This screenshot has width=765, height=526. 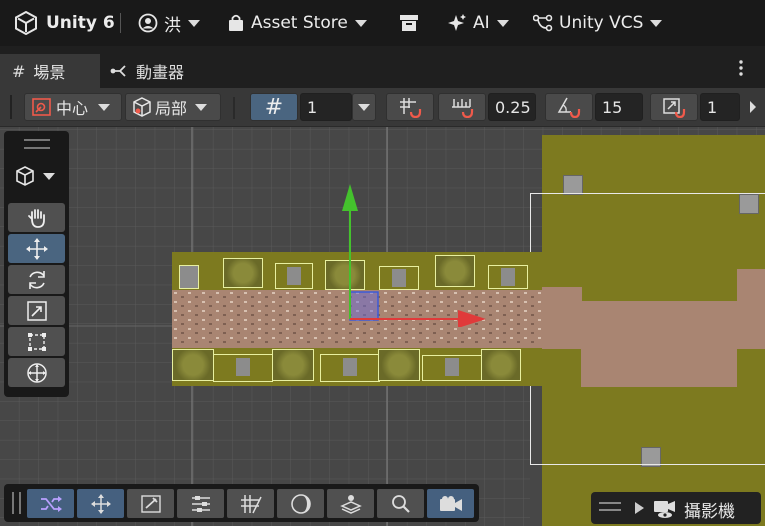 What do you see at coordinates (36, 341) in the screenshot?
I see `rect-tool-button` at bounding box center [36, 341].